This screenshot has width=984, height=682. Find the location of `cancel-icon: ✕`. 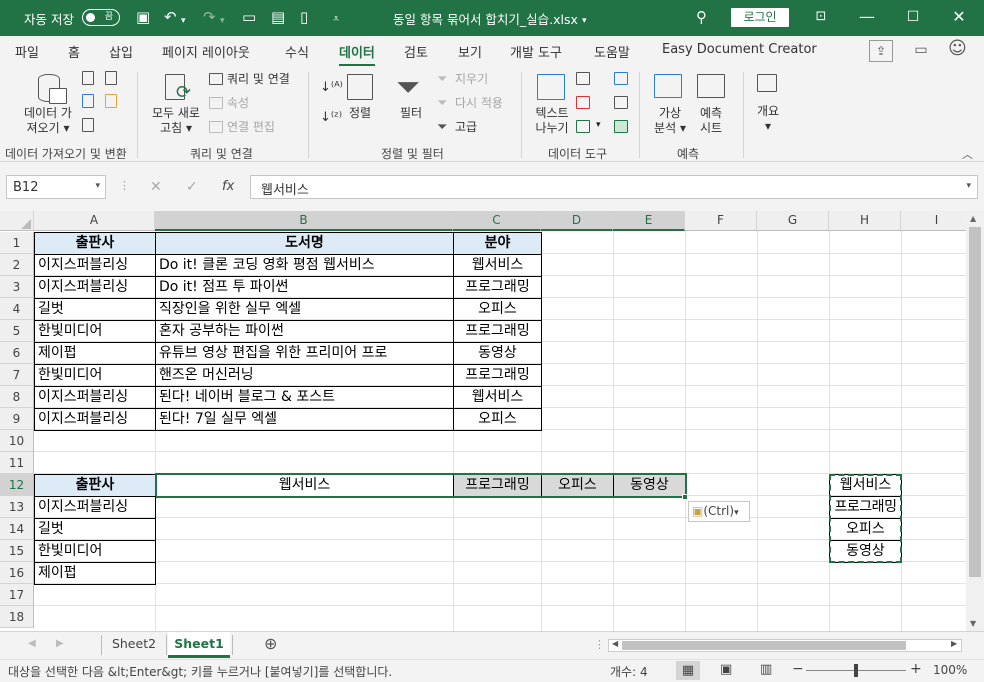

cancel-icon: ✕ is located at coordinates (156, 187).